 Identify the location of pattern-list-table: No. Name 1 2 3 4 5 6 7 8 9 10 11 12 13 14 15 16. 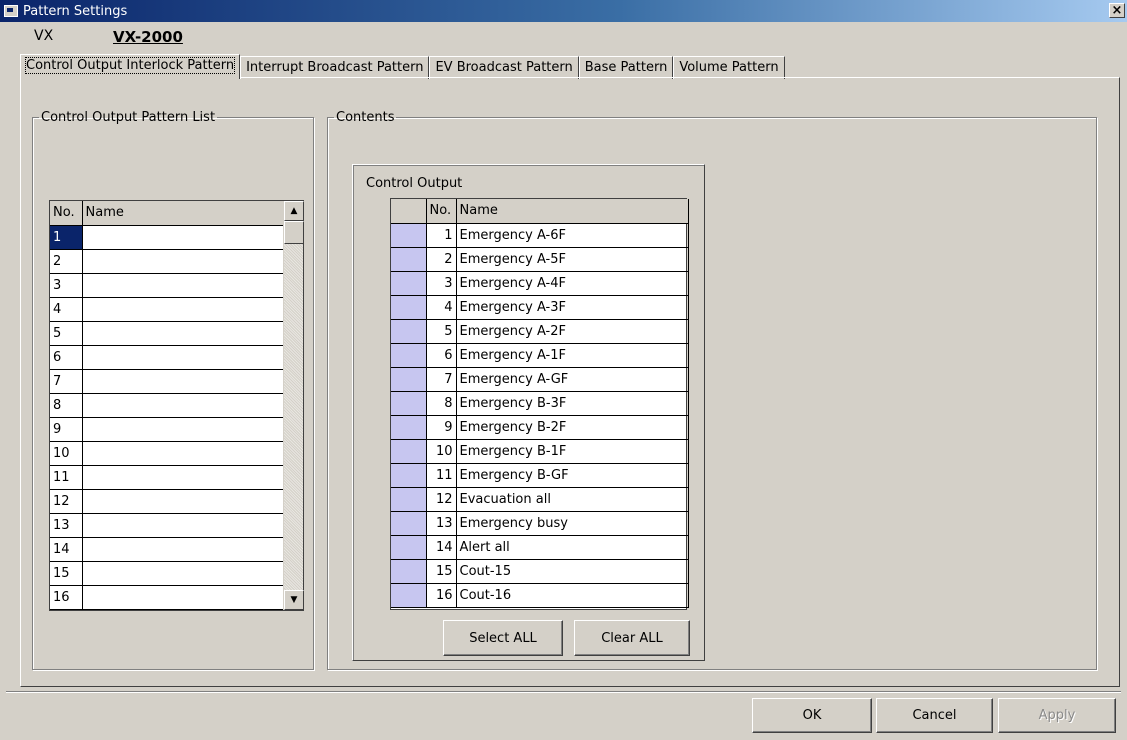
(167, 405).